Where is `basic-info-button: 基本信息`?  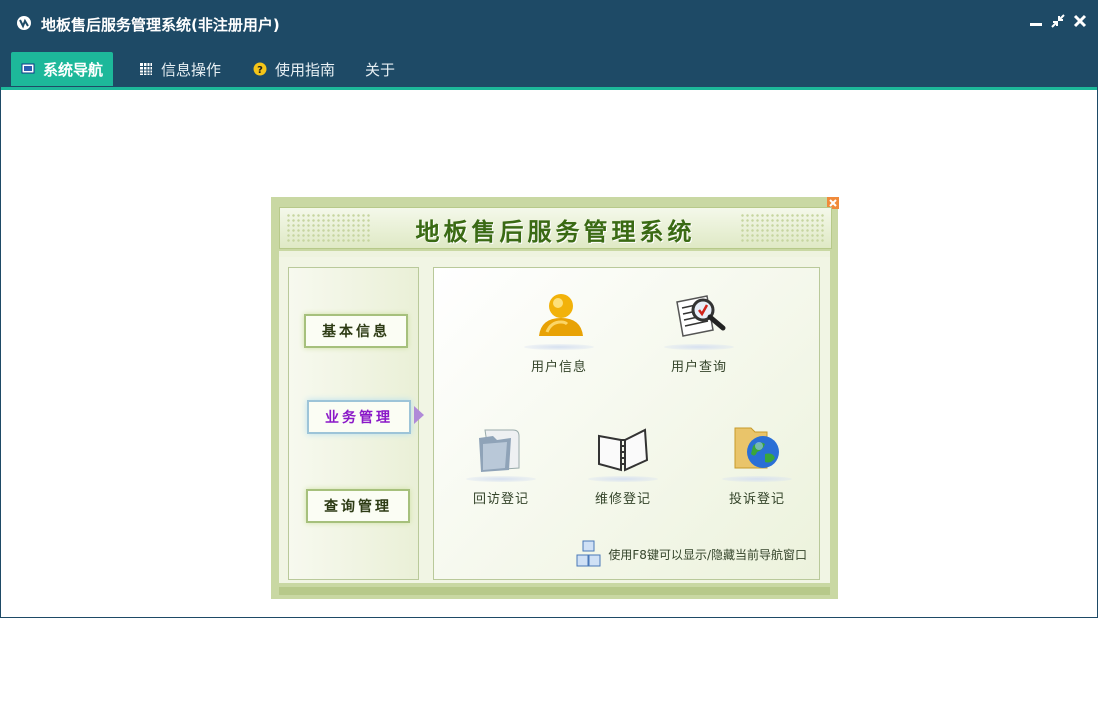
basic-info-button: 基本信息 is located at coordinates (356, 331).